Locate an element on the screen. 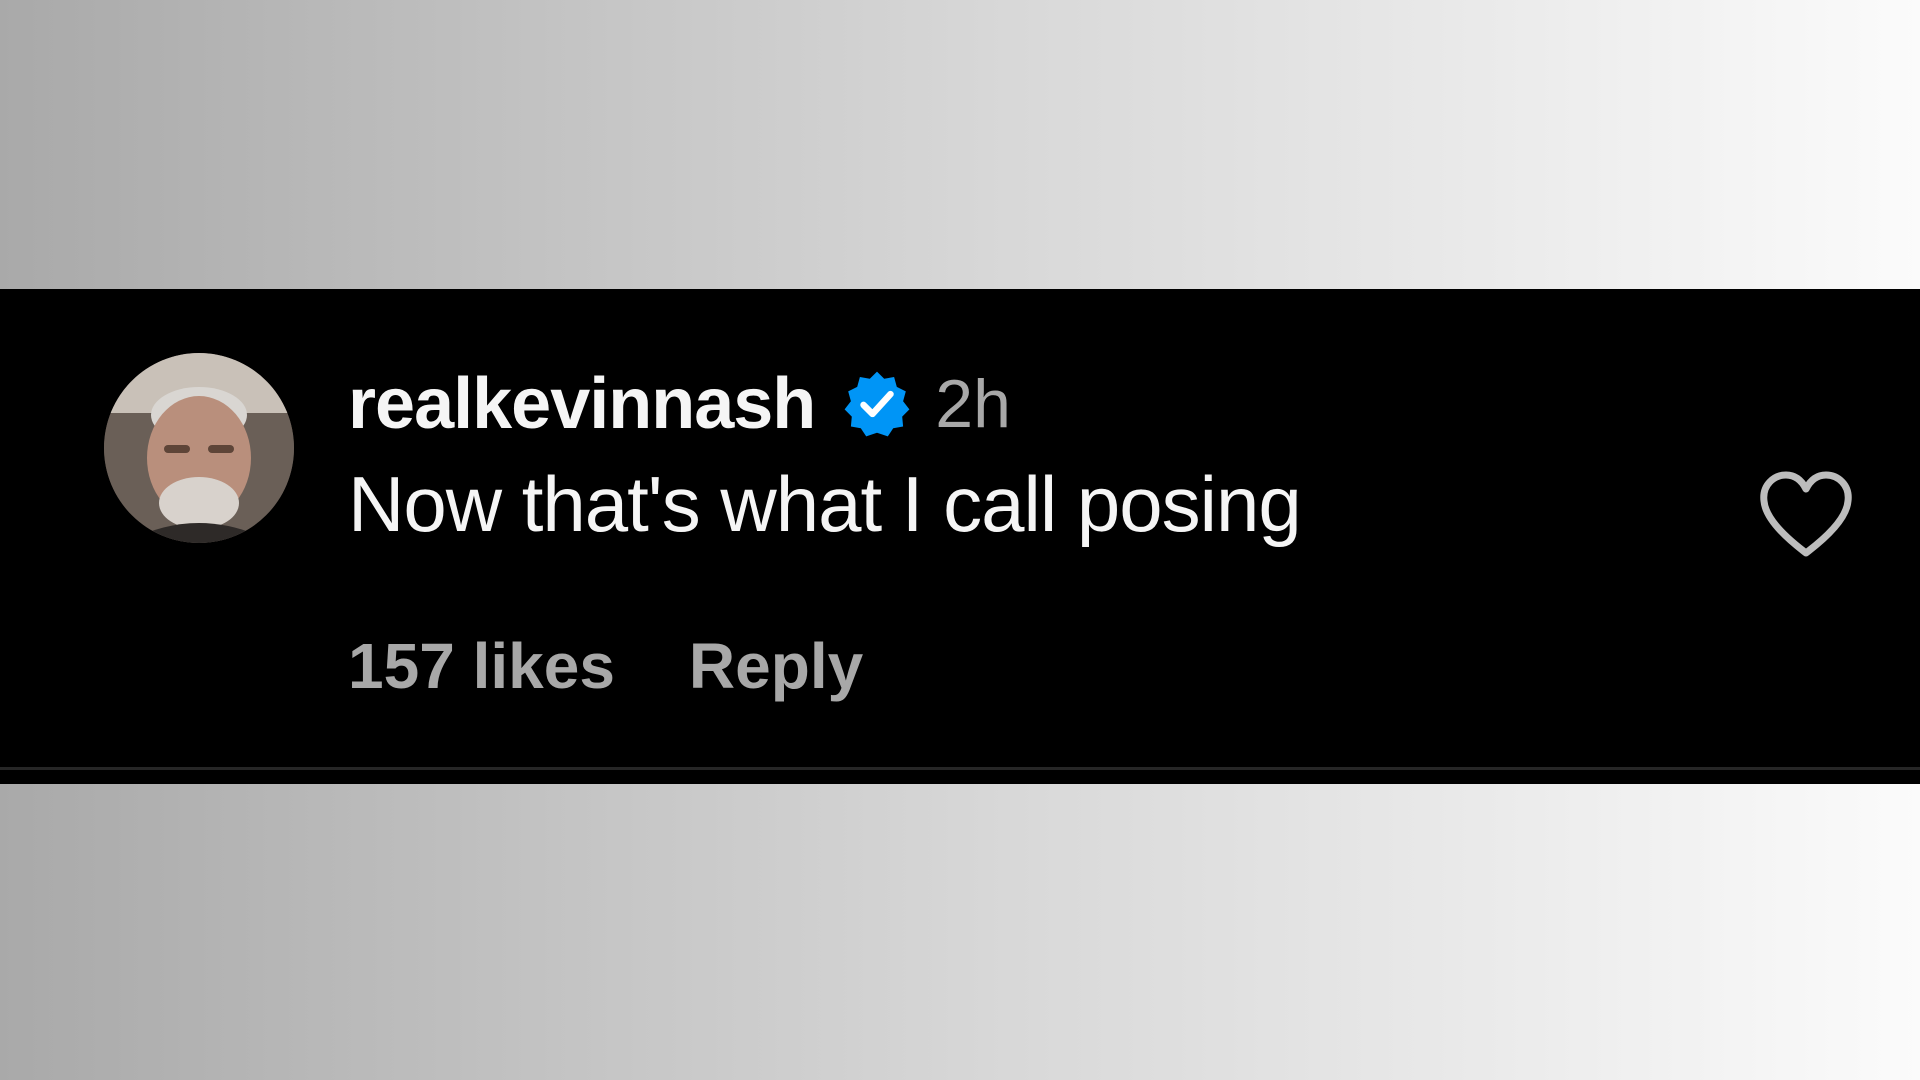 The width and height of the screenshot is (1920, 1080). reply-button: Reply is located at coordinates (776, 666).